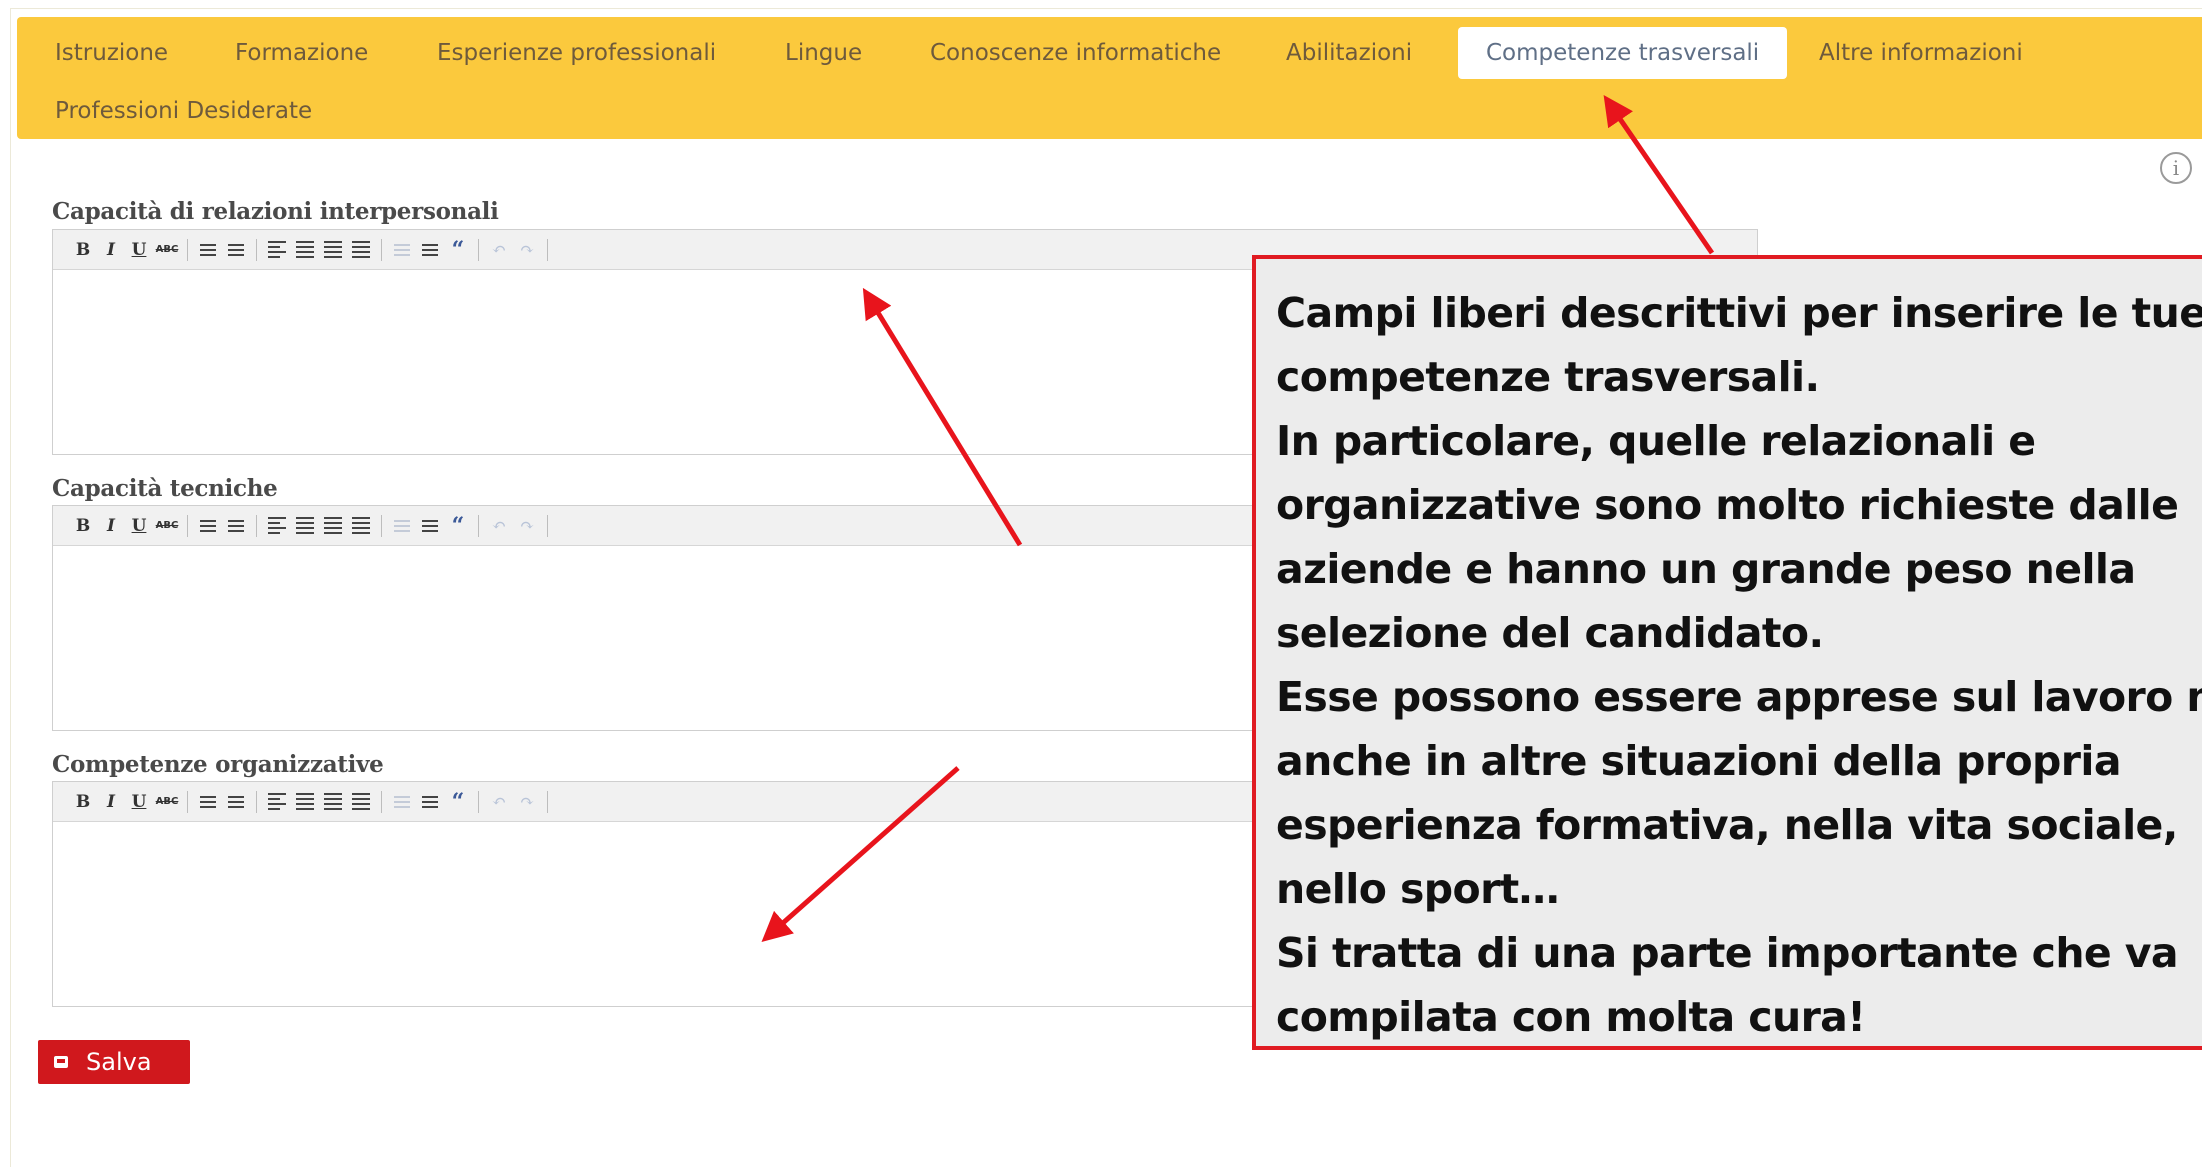 This screenshot has width=2202, height=1167. Describe the element at coordinates (119, 1062) in the screenshot. I see `save-button-label: Salva` at that location.